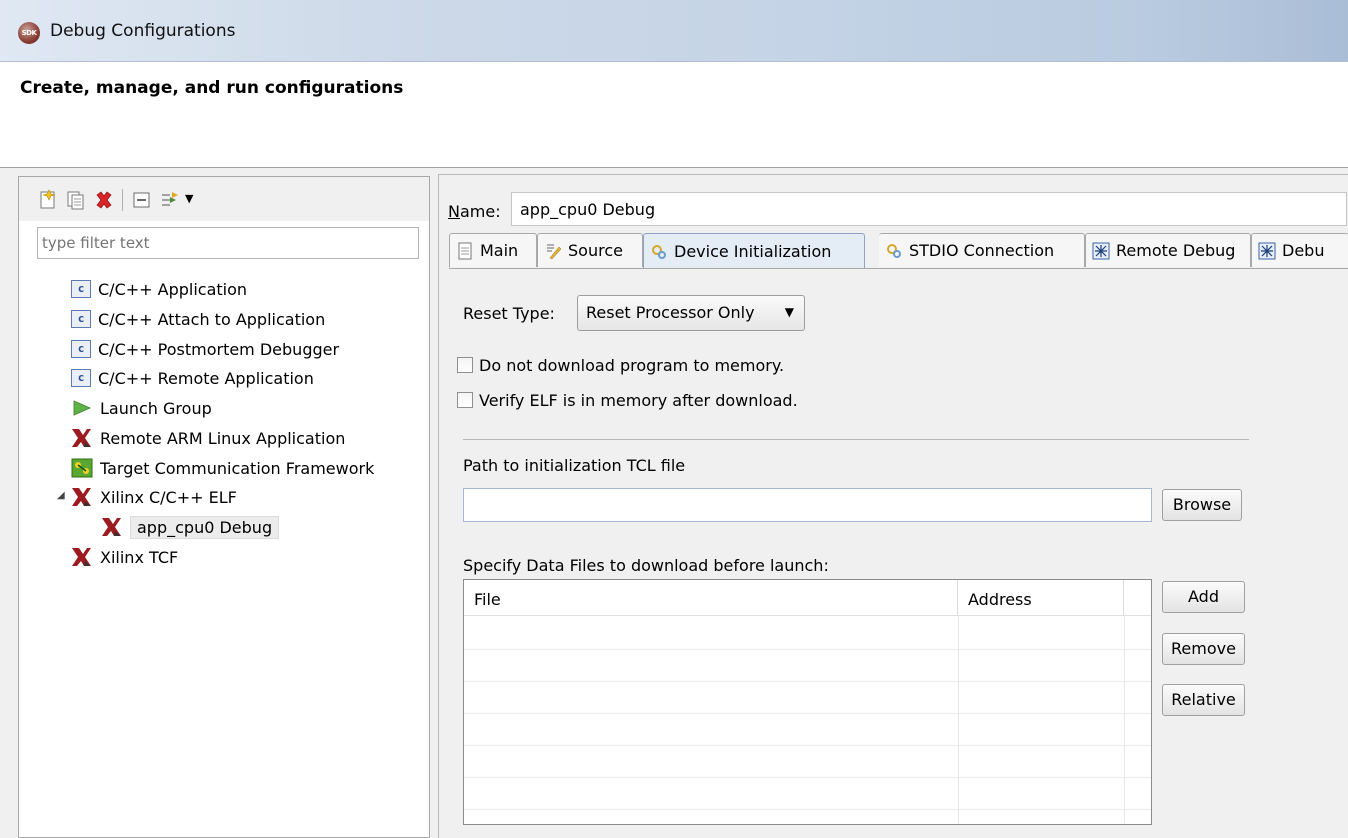 Image resolution: width=1348 pixels, height=838 pixels. I want to click on column-header-address: Address, so click(1041, 598).